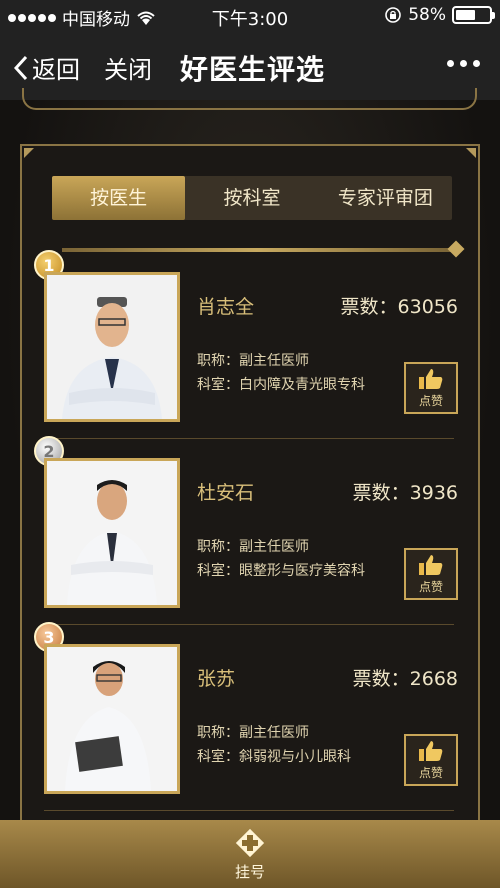  I want to click on top-panel-edge, so click(249, 99).